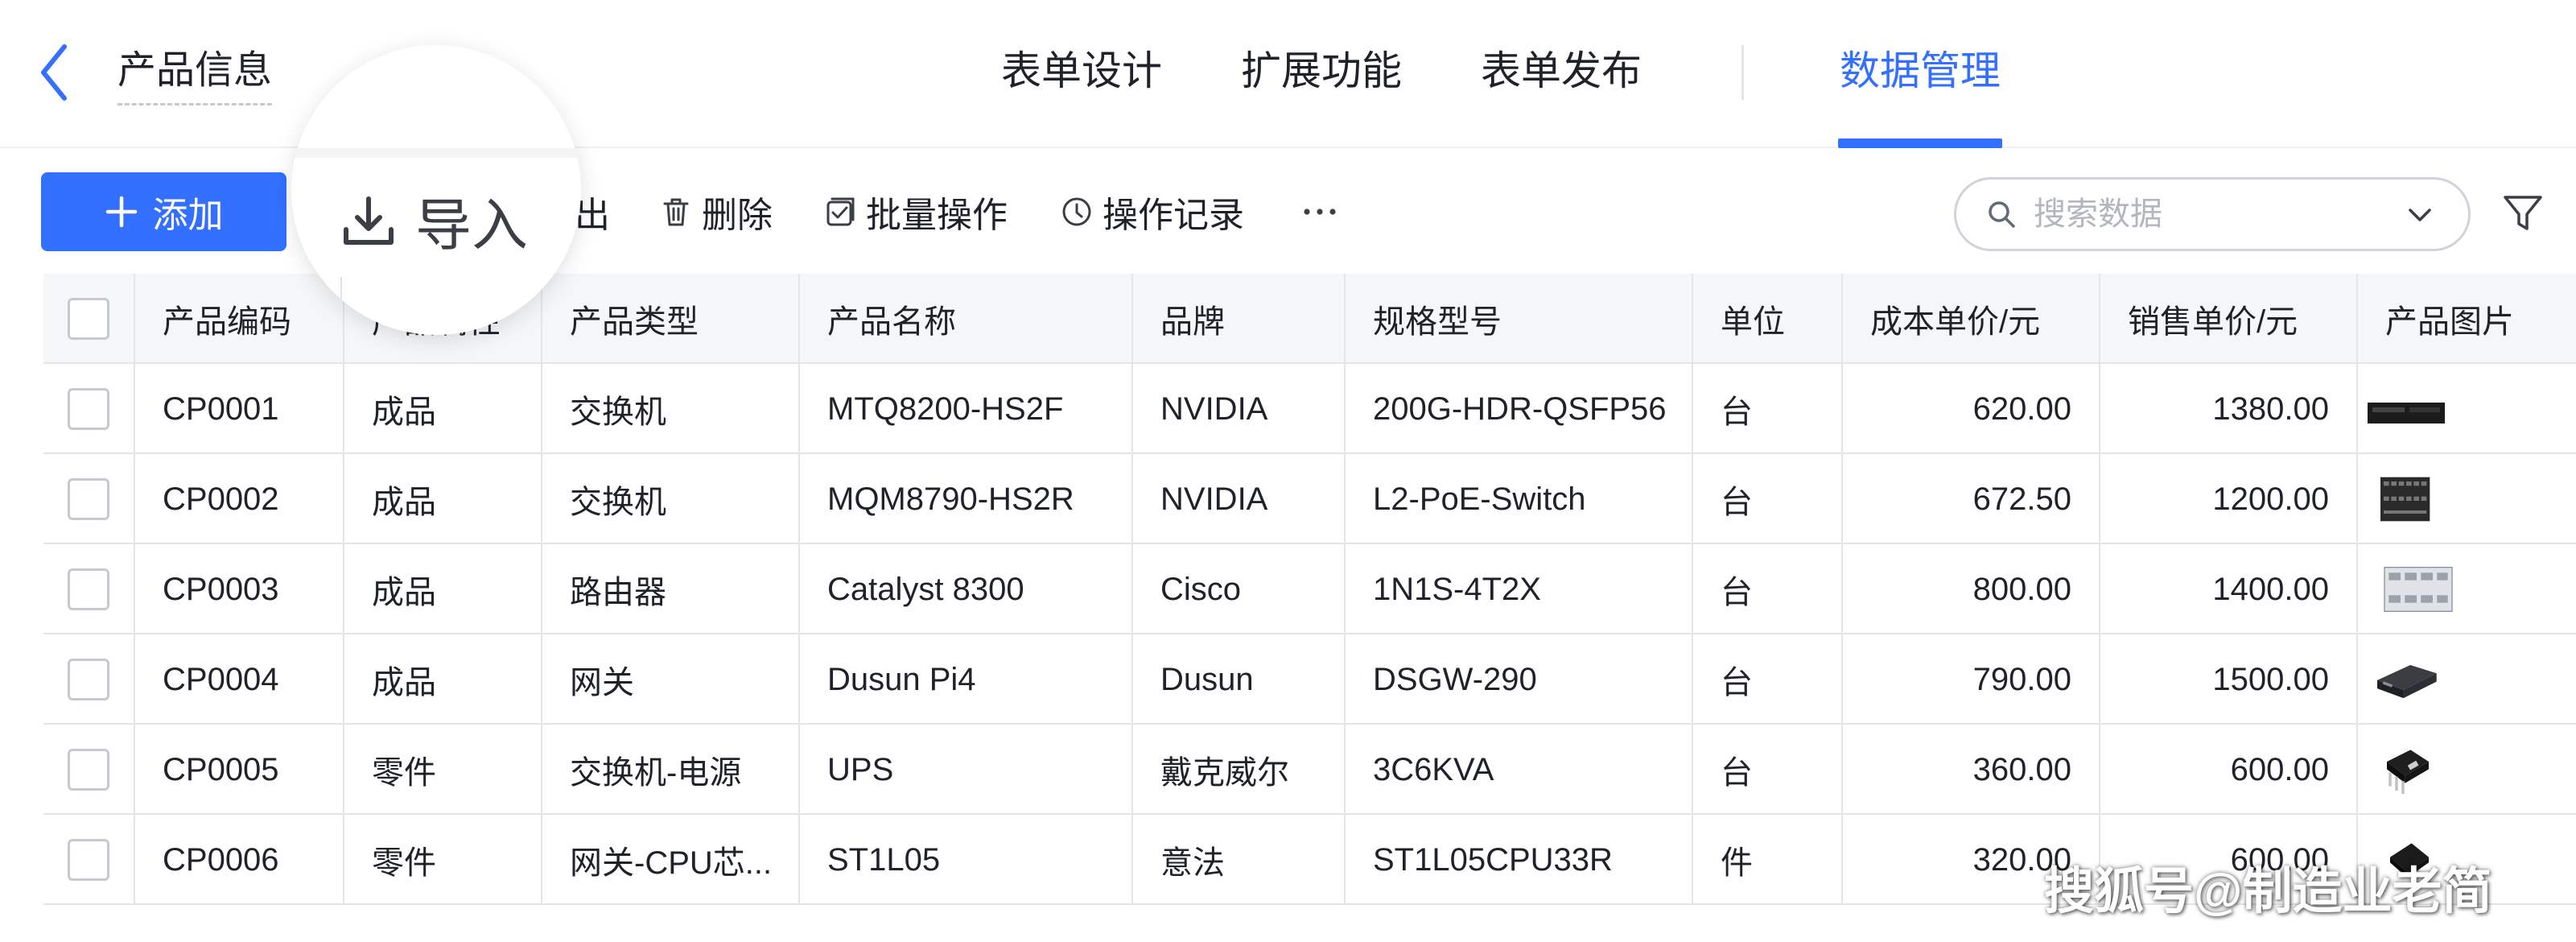 This screenshot has width=2576, height=942. I want to click on cell-type: 交换机, so click(671, 499).